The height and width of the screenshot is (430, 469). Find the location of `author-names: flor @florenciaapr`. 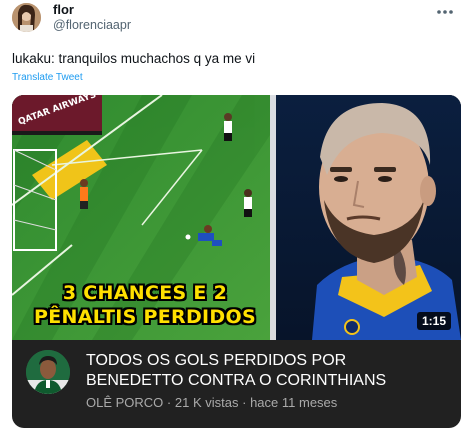

author-names: flor @florenciaapr is located at coordinates (92, 17).